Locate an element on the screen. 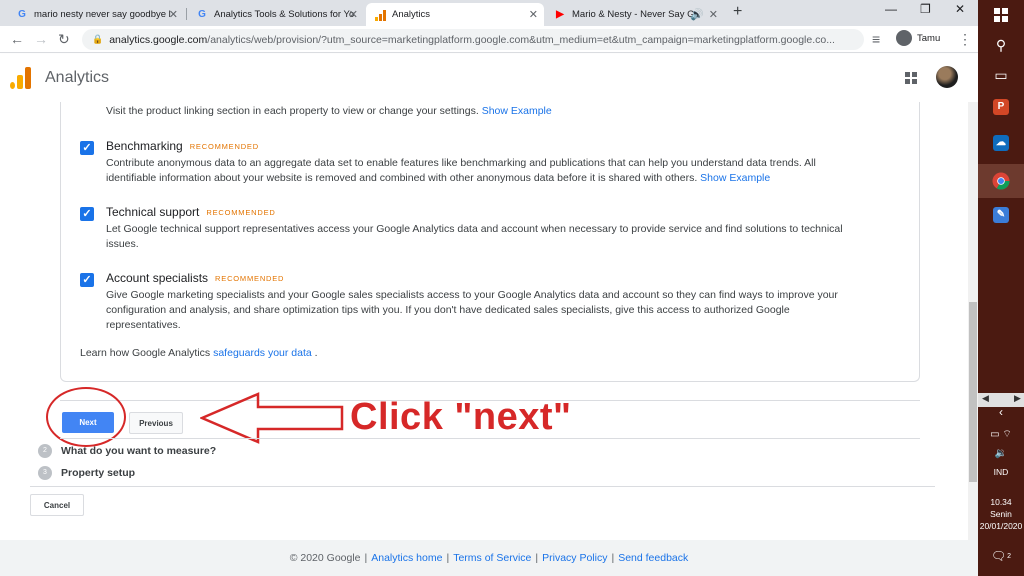 Image resolution: width=1024 pixels, height=576 pixels. app-header: Analytics is located at coordinates (489, 78).